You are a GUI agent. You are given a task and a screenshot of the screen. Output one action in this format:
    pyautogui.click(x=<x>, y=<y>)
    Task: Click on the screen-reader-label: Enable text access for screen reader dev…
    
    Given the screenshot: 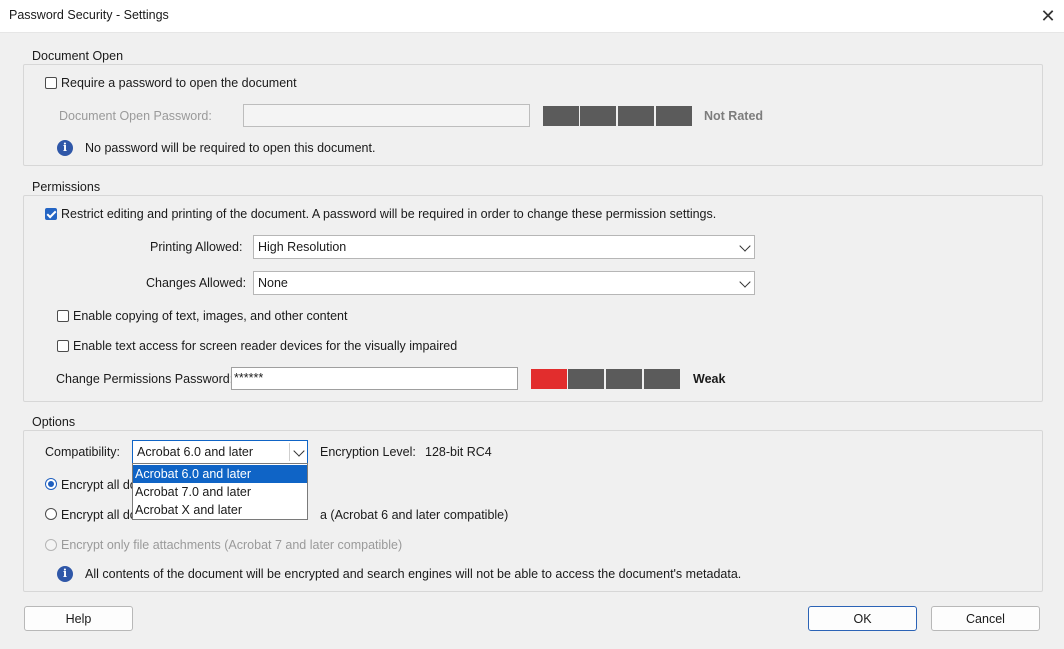 What is the action you would take?
    pyautogui.click(x=265, y=346)
    